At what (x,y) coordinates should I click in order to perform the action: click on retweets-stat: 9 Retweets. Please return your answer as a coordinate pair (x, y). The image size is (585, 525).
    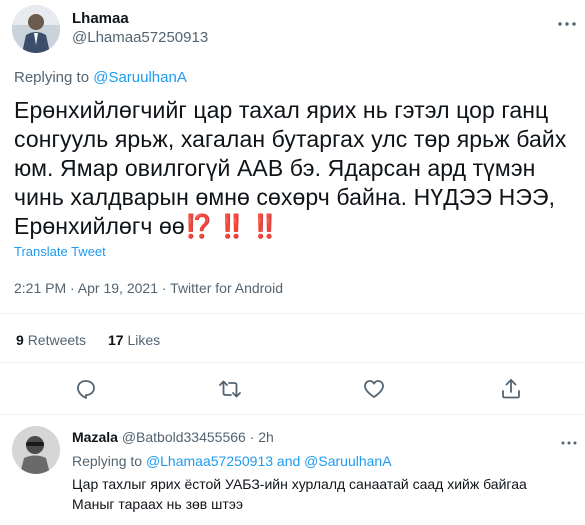
    Looking at the image, I should click on (51, 340).